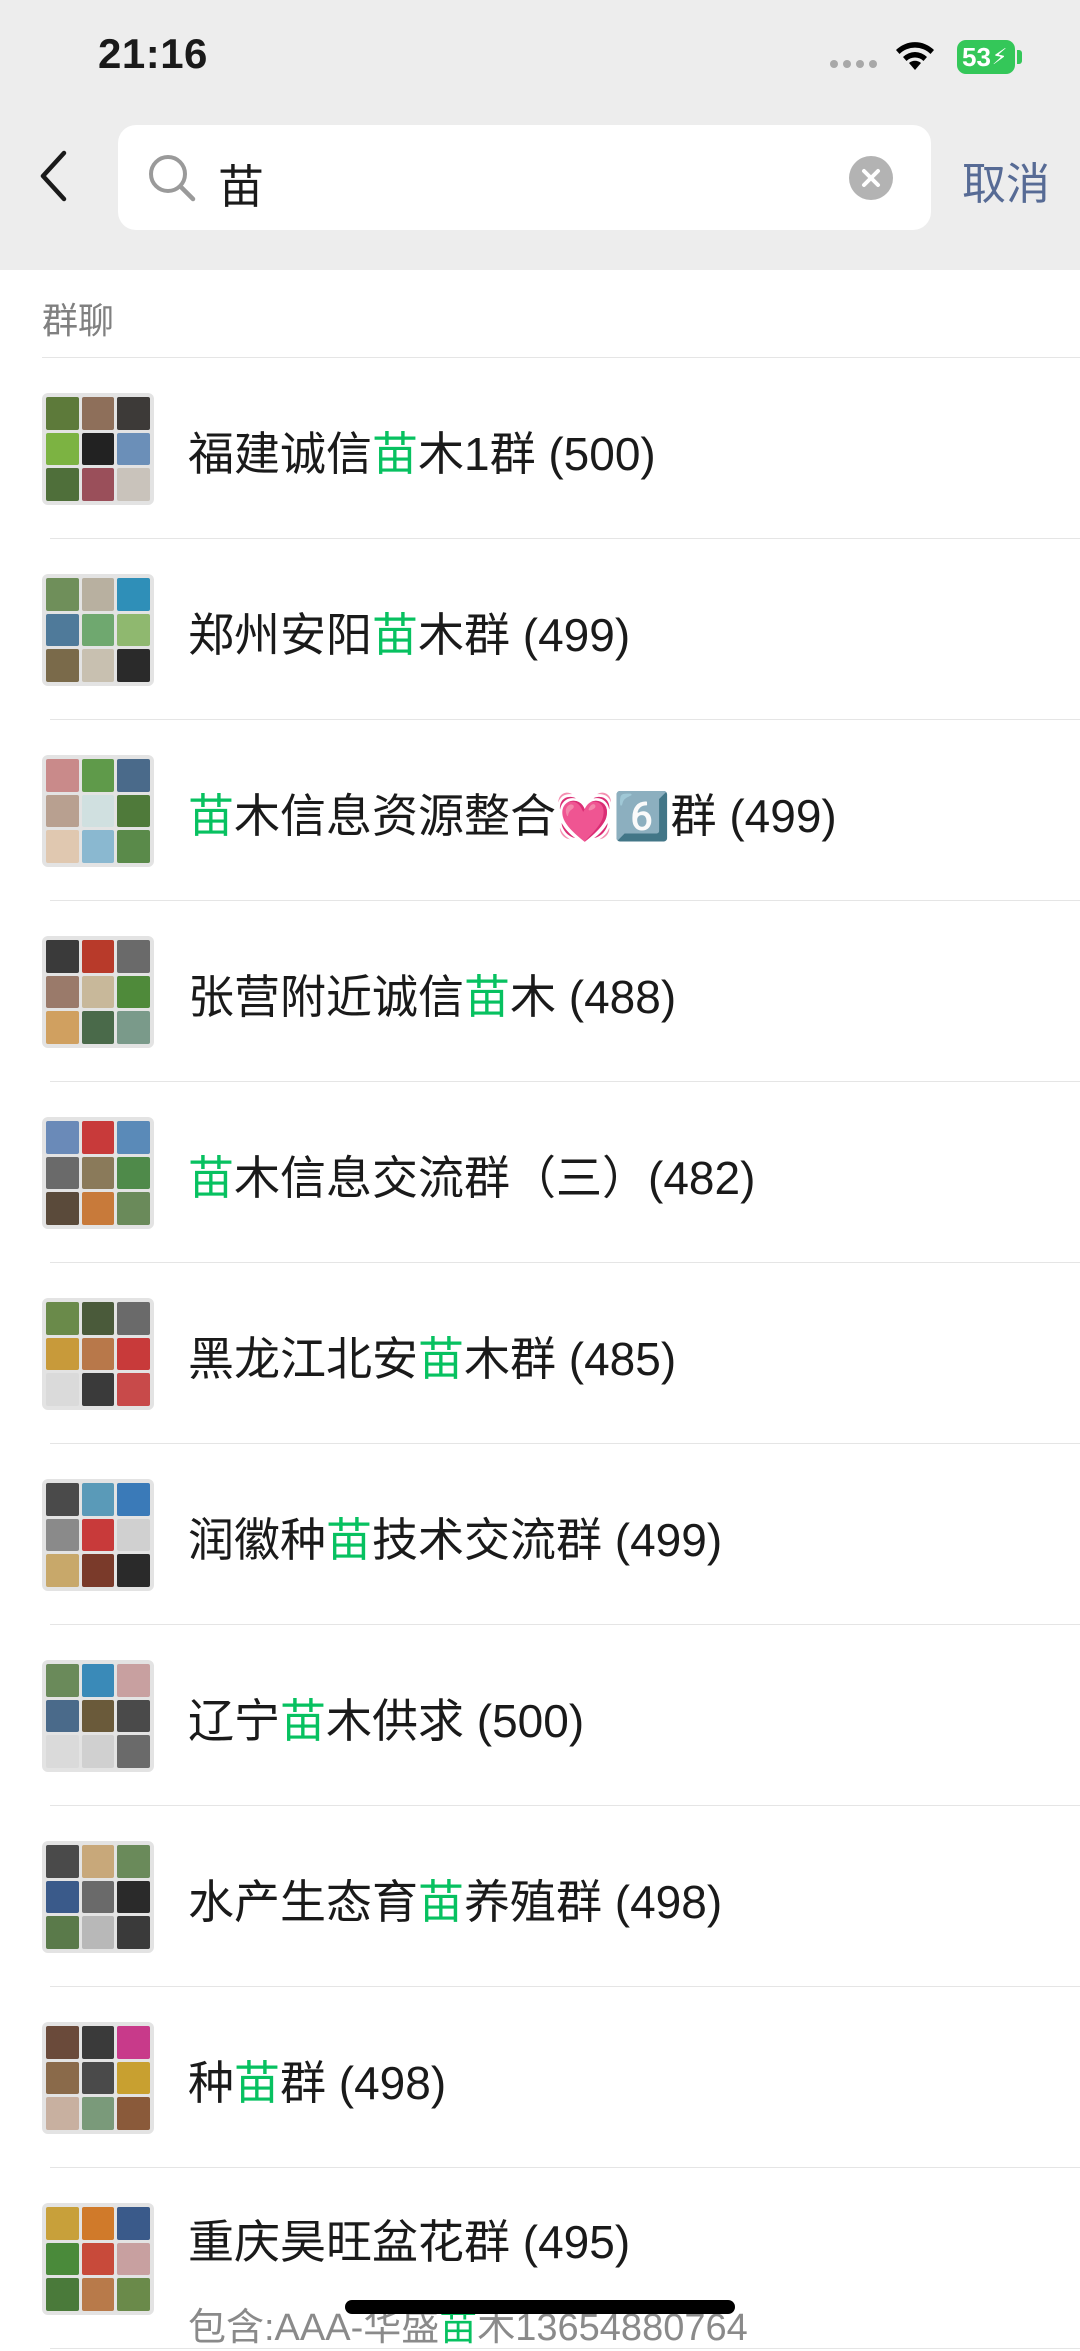  I want to click on battery-icon: 53 ⚡, so click(986, 57).